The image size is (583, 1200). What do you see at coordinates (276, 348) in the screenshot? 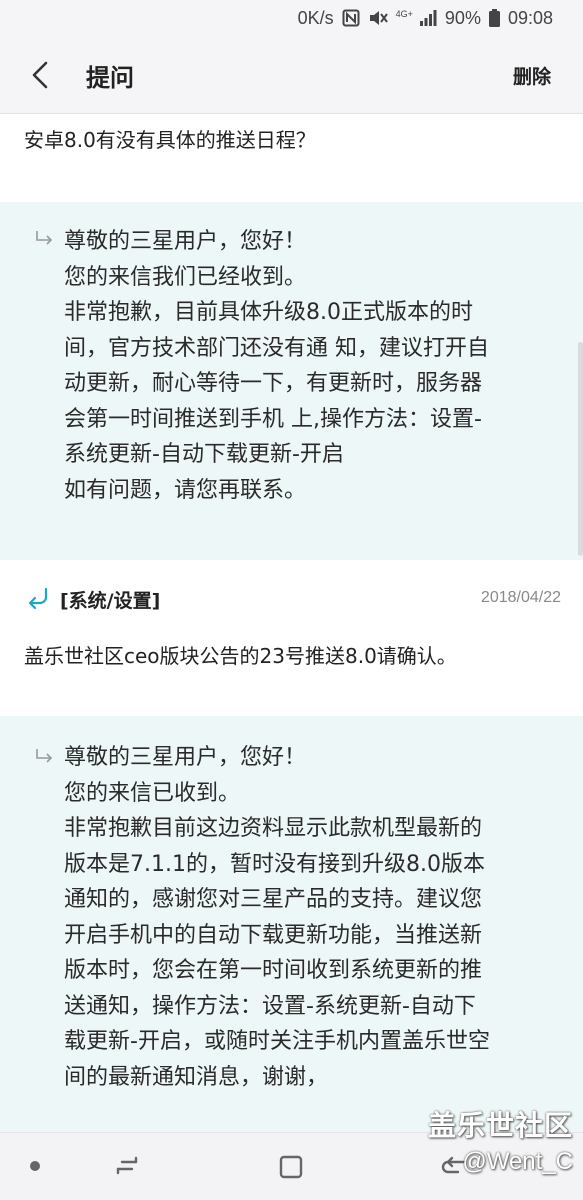
I see `reply-line: 间，官方技术部门还没有通 知，建议打开自` at bounding box center [276, 348].